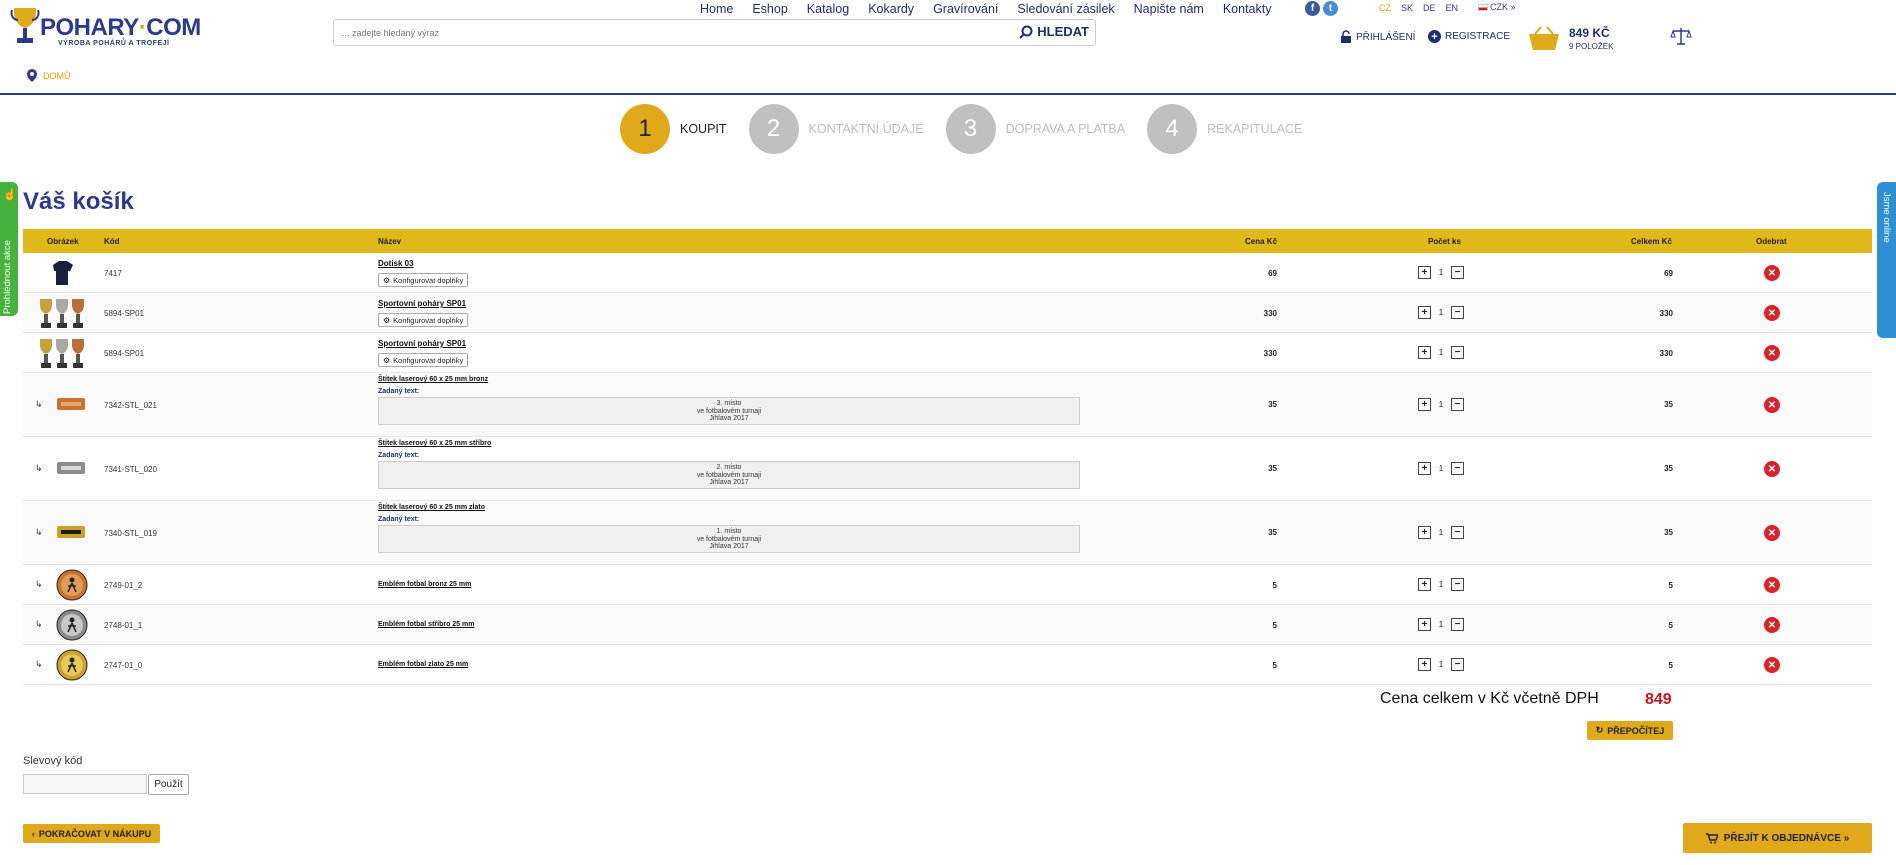 This screenshot has height=865, width=1896. What do you see at coordinates (1777, 838) in the screenshot?
I see `proceed-to-order-button: PŘEJÍT K OBJEDNÁVCE »` at bounding box center [1777, 838].